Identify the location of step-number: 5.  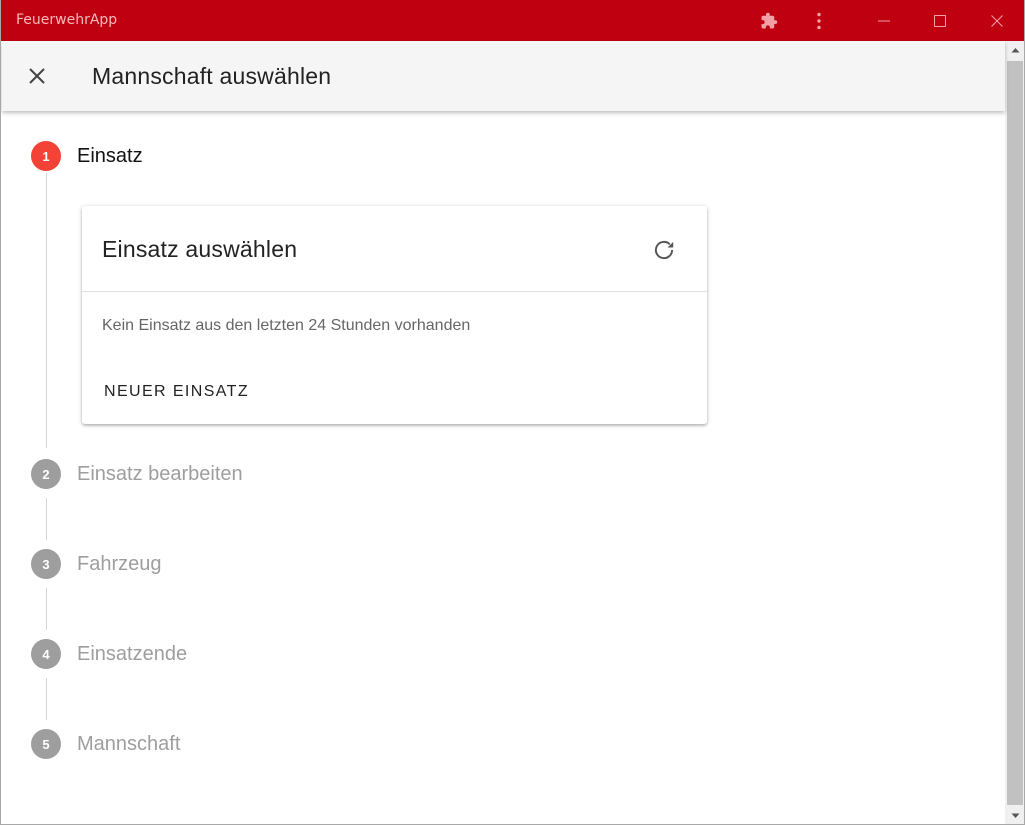
(46, 744).